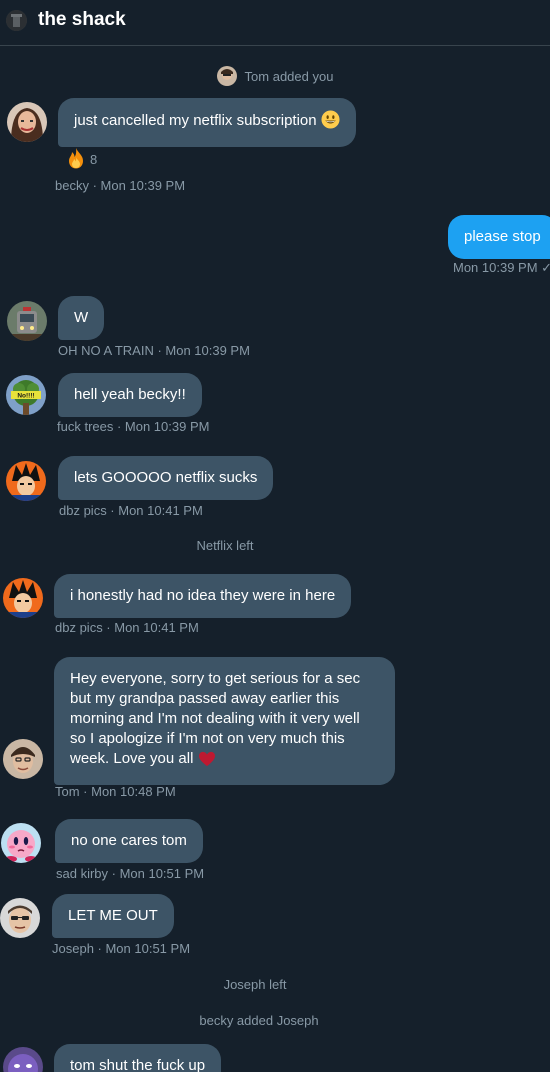 The width and height of the screenshot is (550, 1072). I want to click on avatar-fuck-trees: No!!!!, so click(26, 395).